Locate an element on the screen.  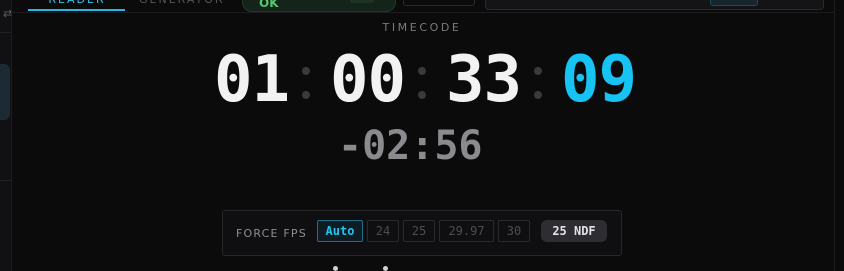
countdown-display: -02:56 is located at coordinates (410, 146).